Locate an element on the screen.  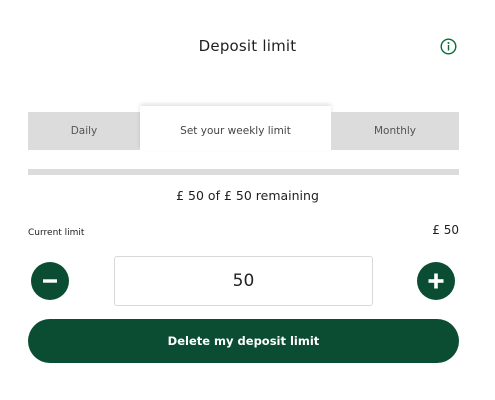
minus-icon is located at coordinates (50, 281).